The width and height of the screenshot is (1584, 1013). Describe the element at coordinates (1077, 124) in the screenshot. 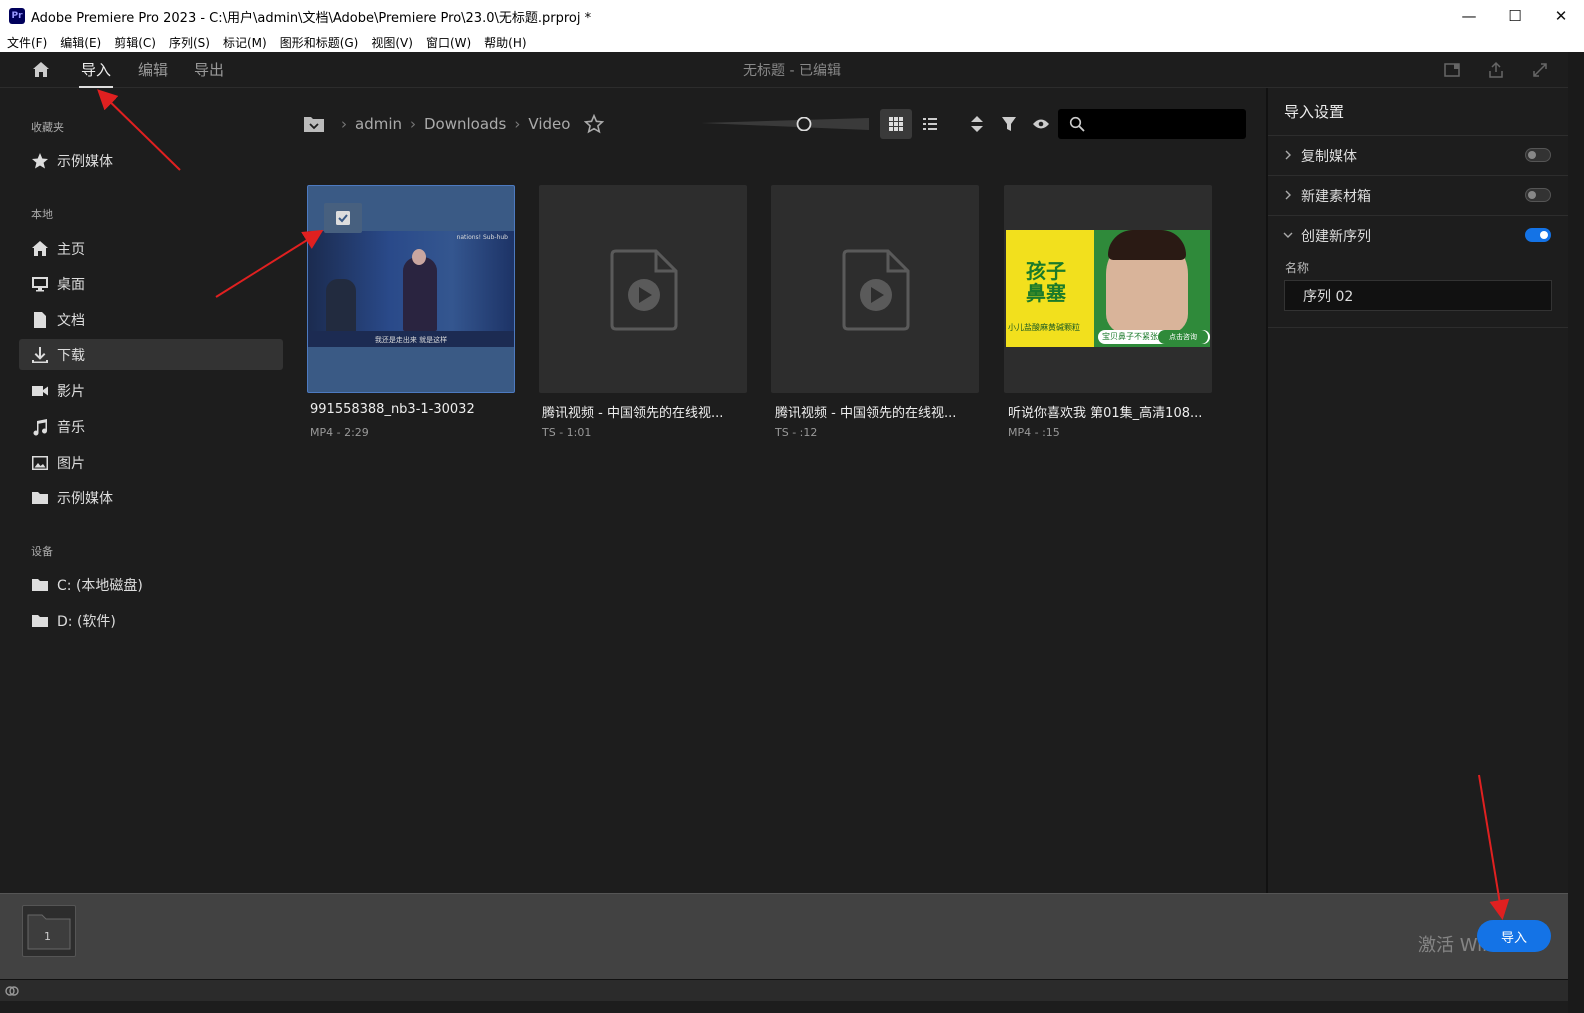

I see `search-icon` at that location.